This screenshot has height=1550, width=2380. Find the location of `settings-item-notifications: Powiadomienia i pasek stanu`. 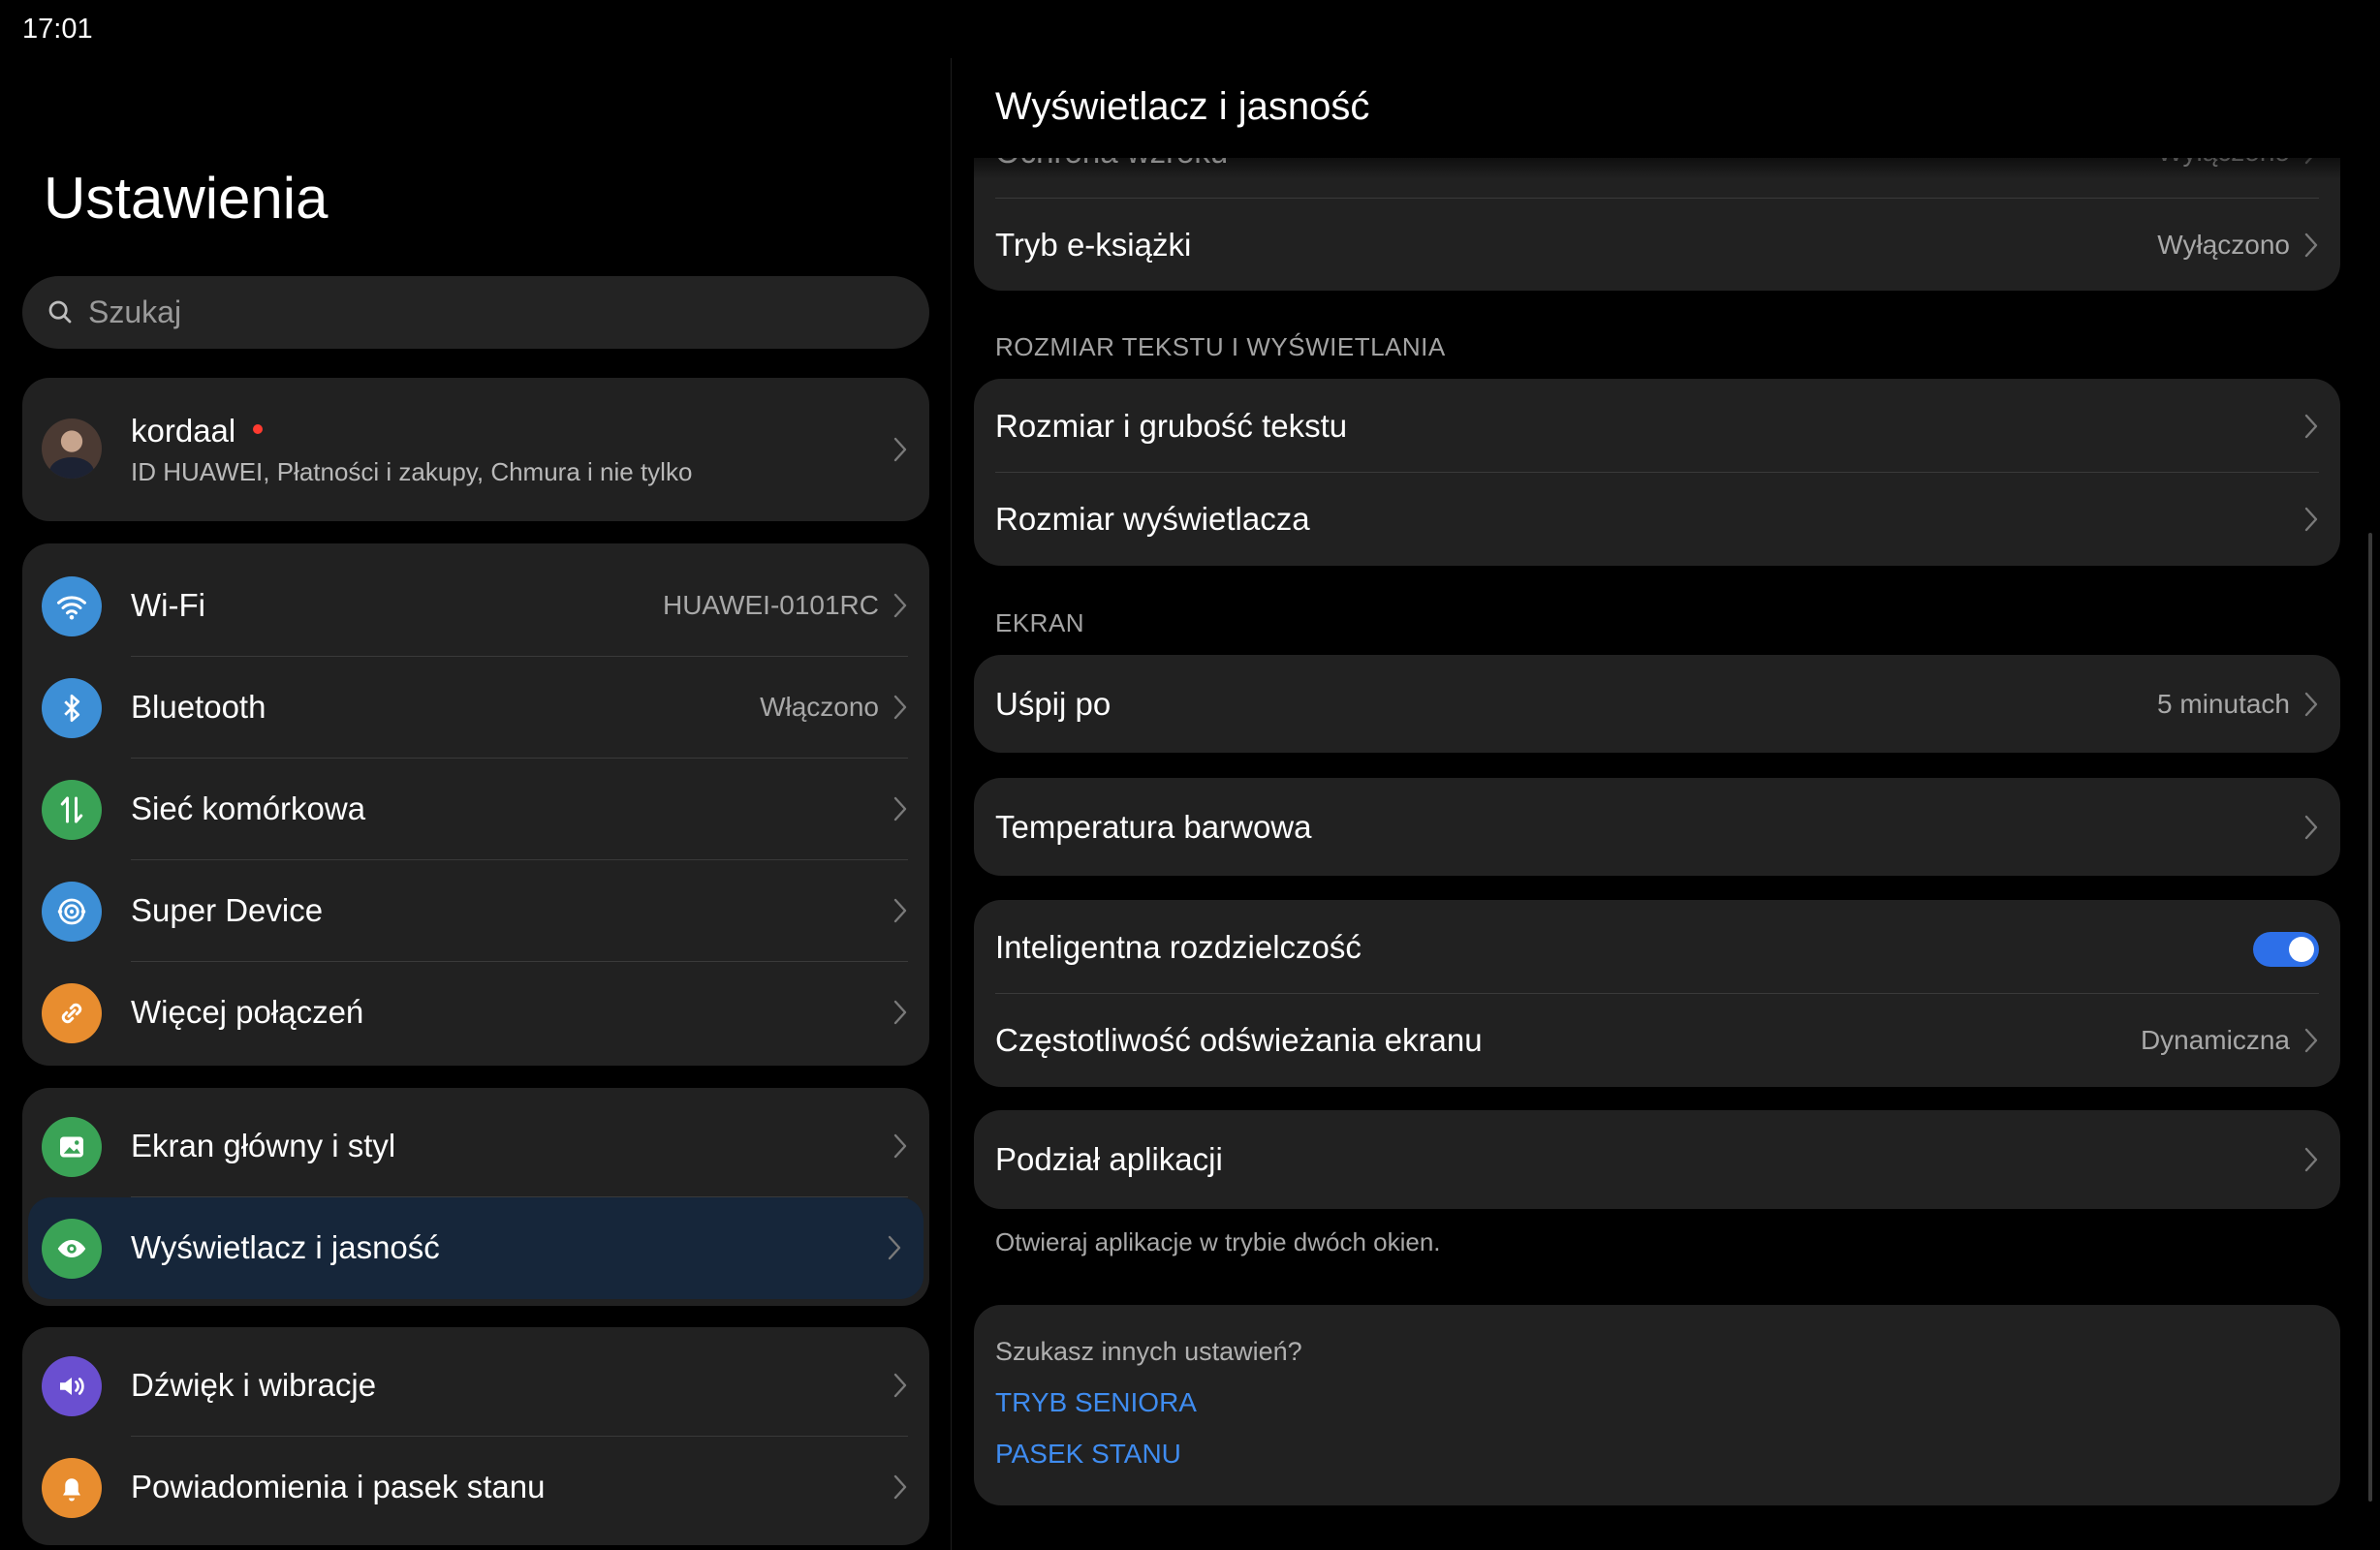

settings-item-notifications: Powiadomienia i pasek stanu is located at coordinates (476, 1487).